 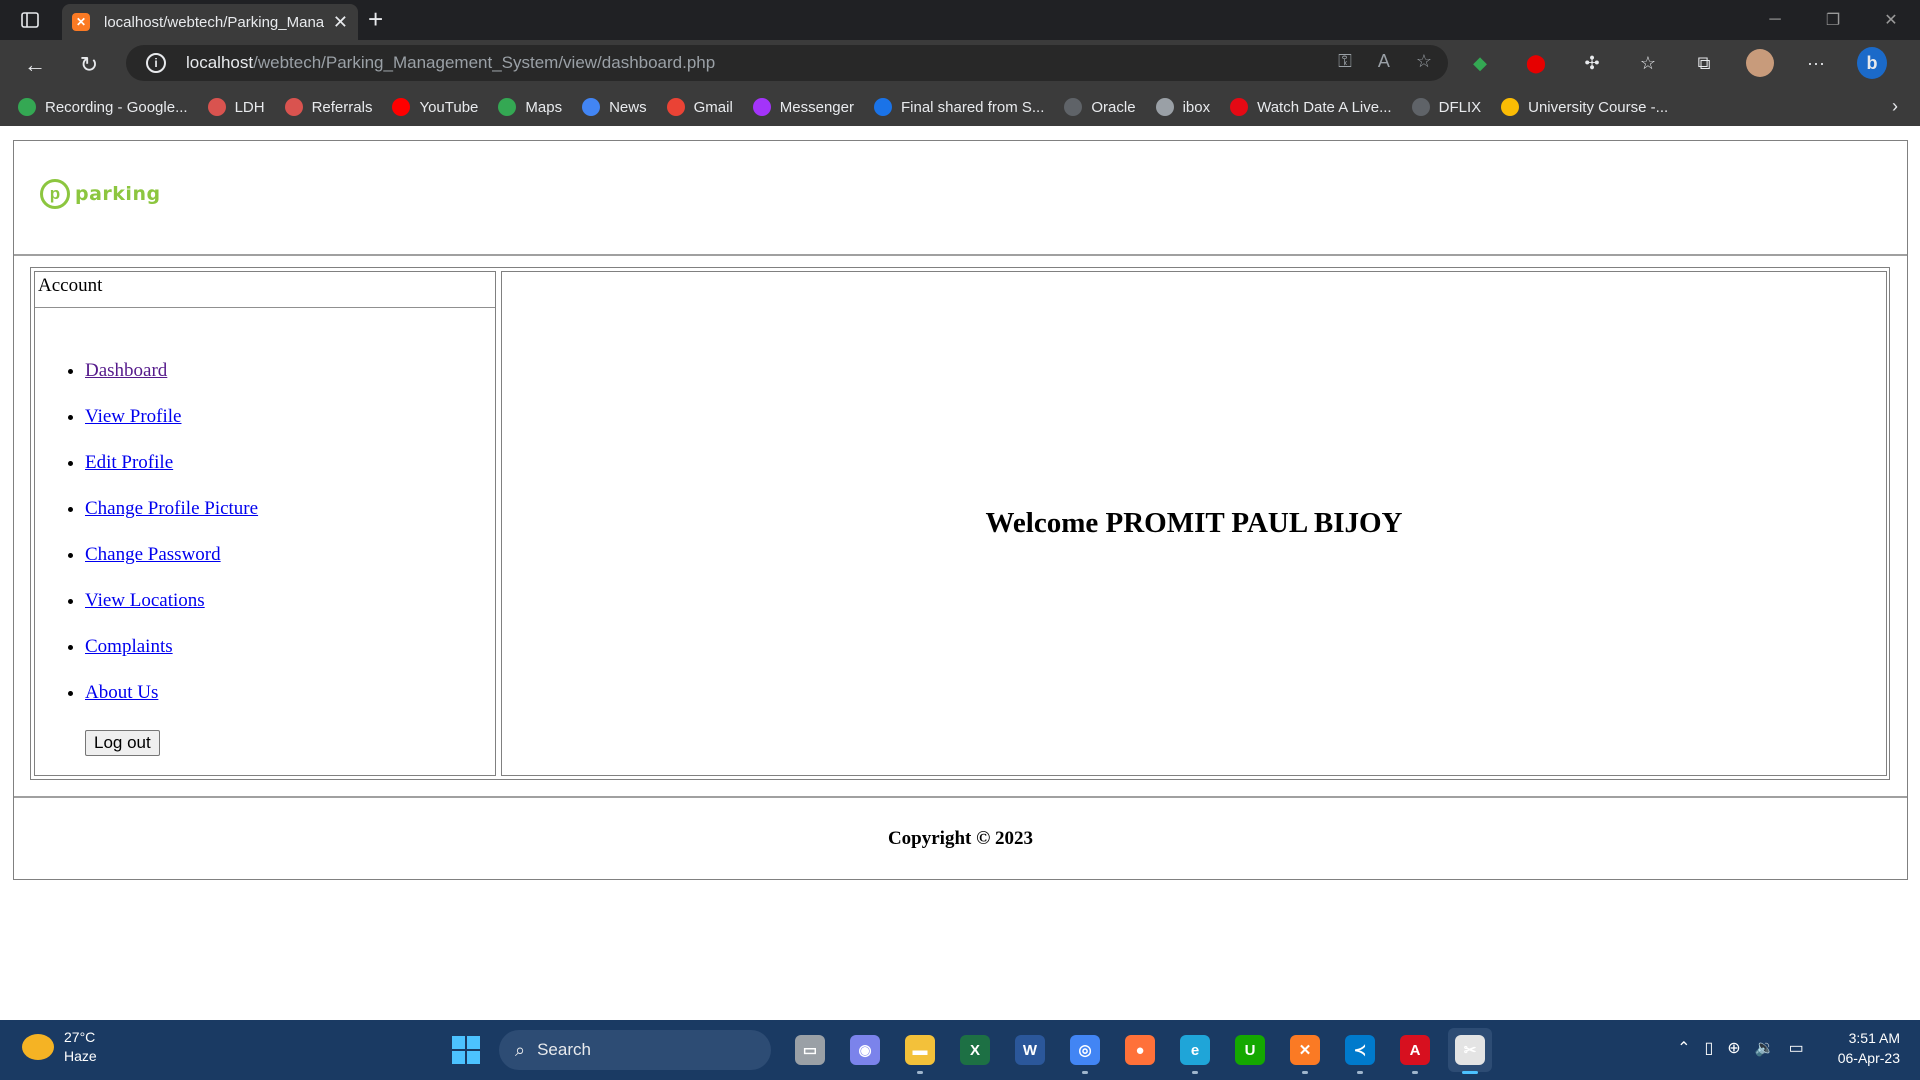 What do you see at coordinates (133, 416) in the screenshot?
I see `menu-link-view-profile: View Profile` at bounding box center [133, 416].